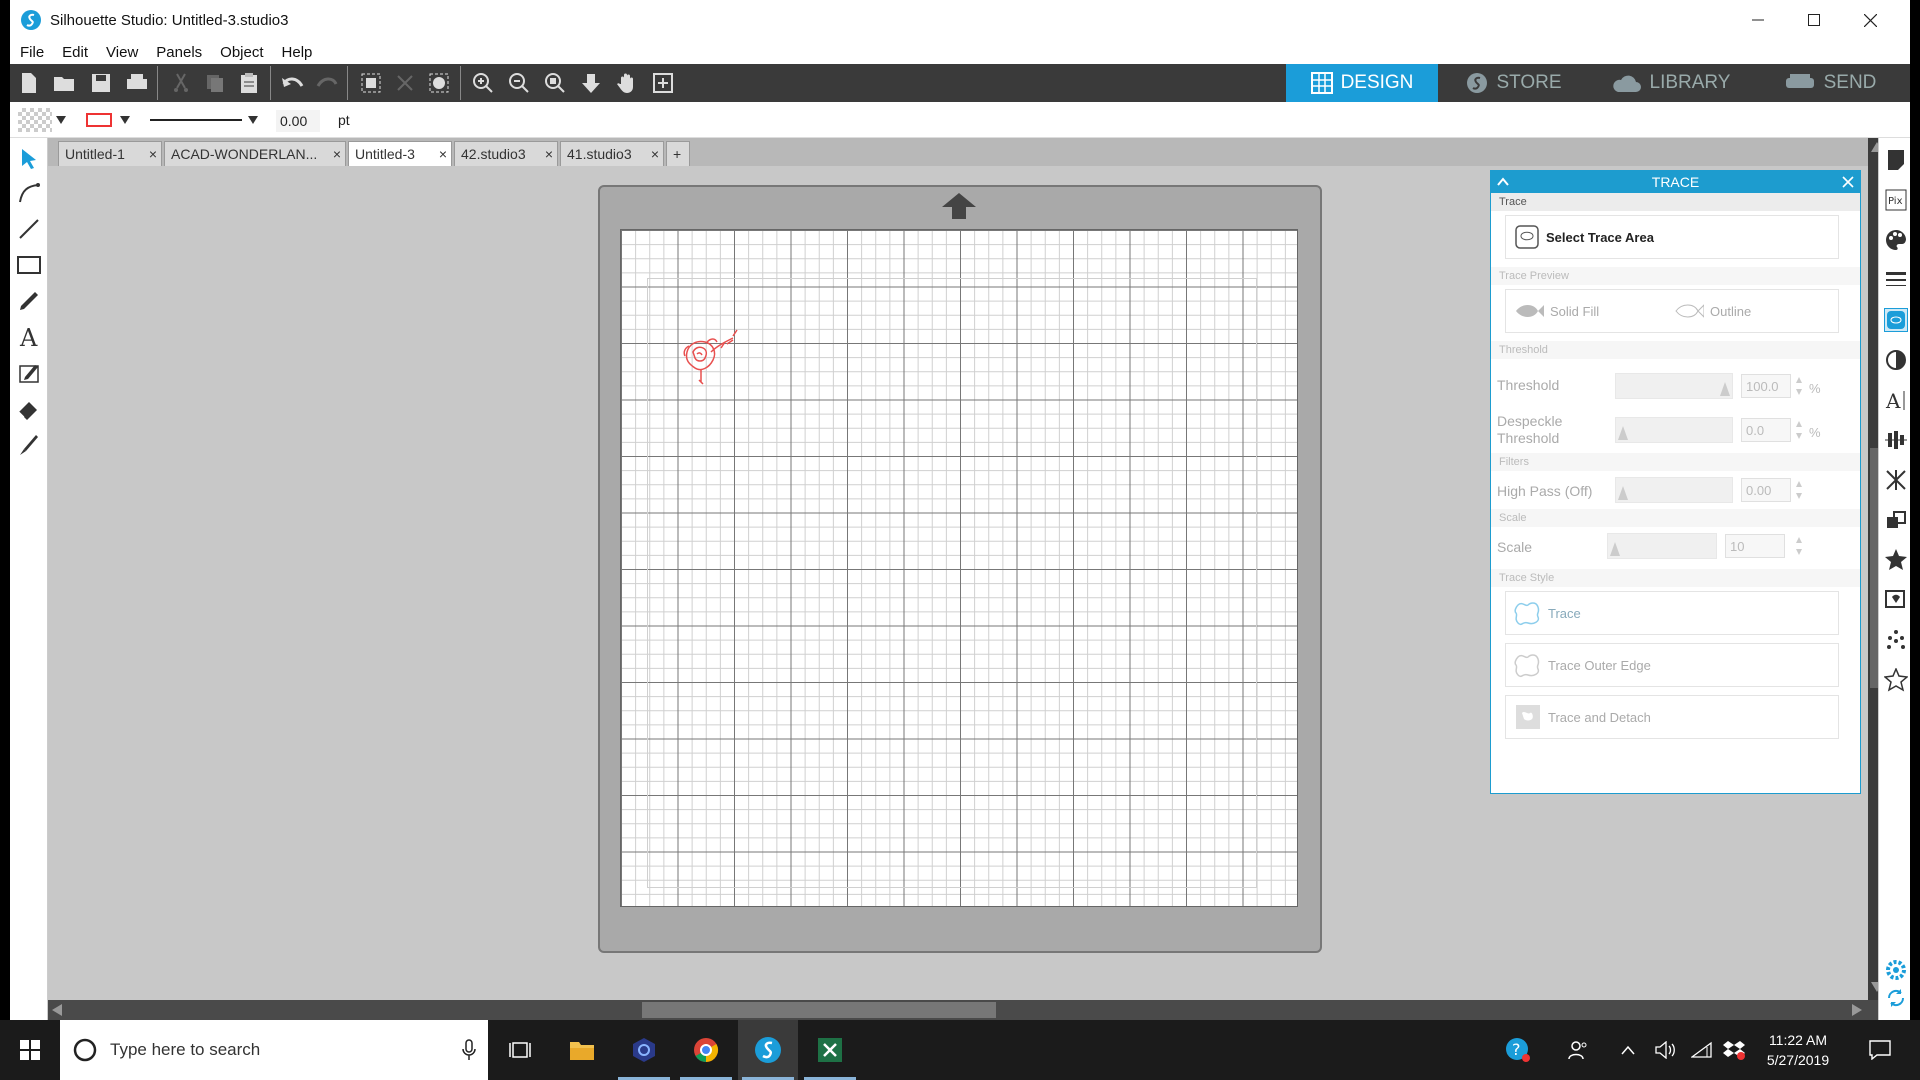 The image size is (1920, 1080). What do you see at coordinates (819, 1010) in the screenshot?
I see `scroll-thumb` at bounding box center [819, 1010].